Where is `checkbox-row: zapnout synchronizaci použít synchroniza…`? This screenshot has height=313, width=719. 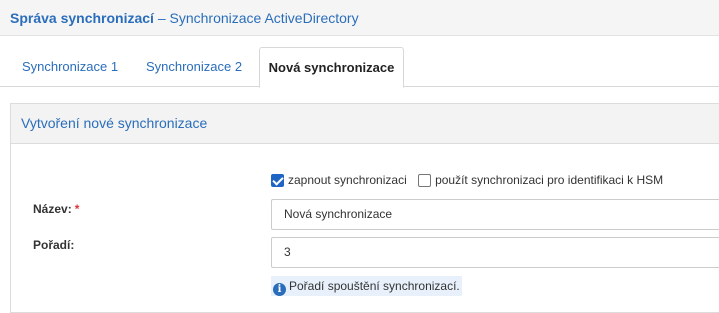
checkbox-row: zapnout synchronizaci použít synchroniza… is located at coordinates (471, 181).